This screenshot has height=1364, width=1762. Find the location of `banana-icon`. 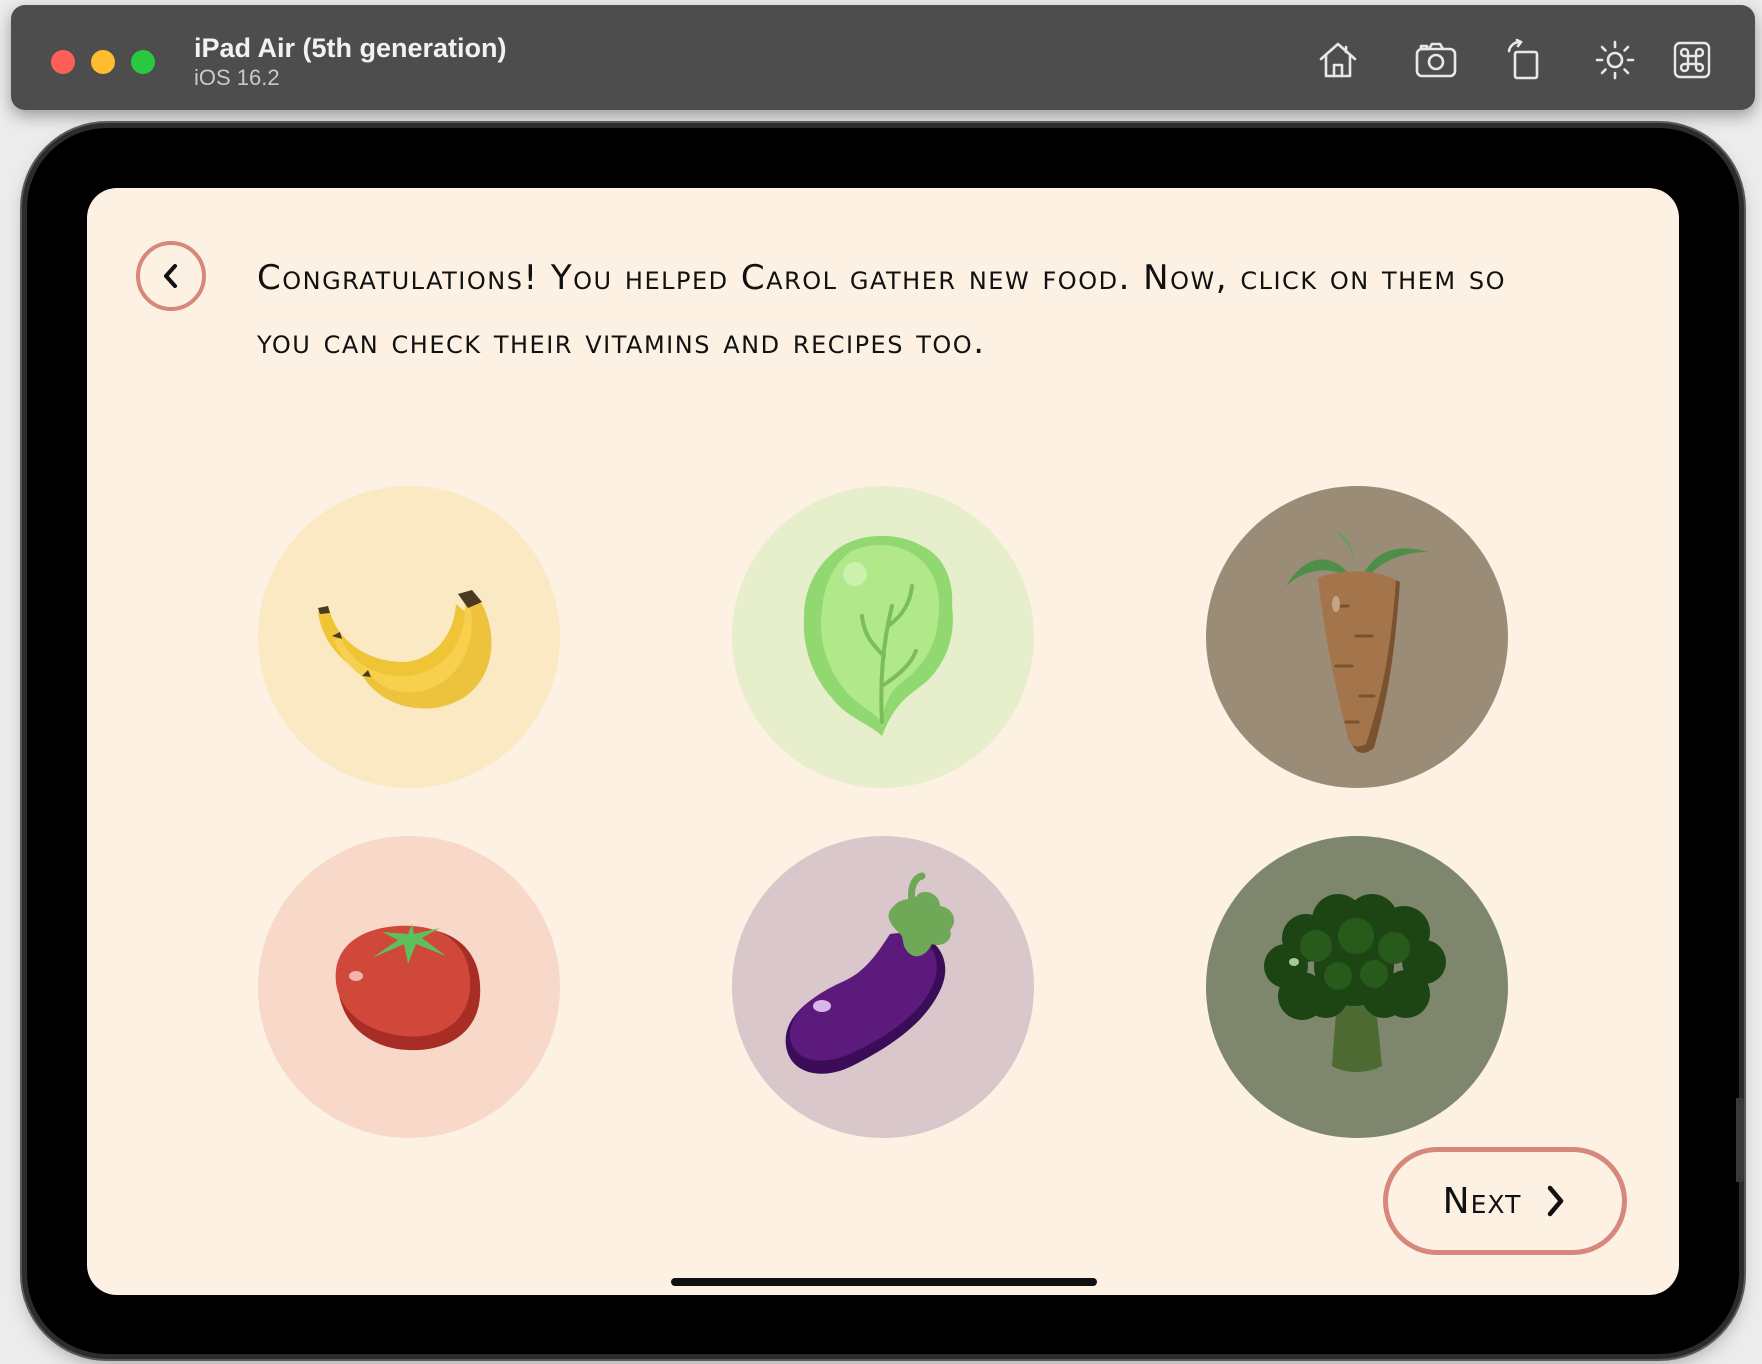

banana-icon is located at coordinates (409, 637).